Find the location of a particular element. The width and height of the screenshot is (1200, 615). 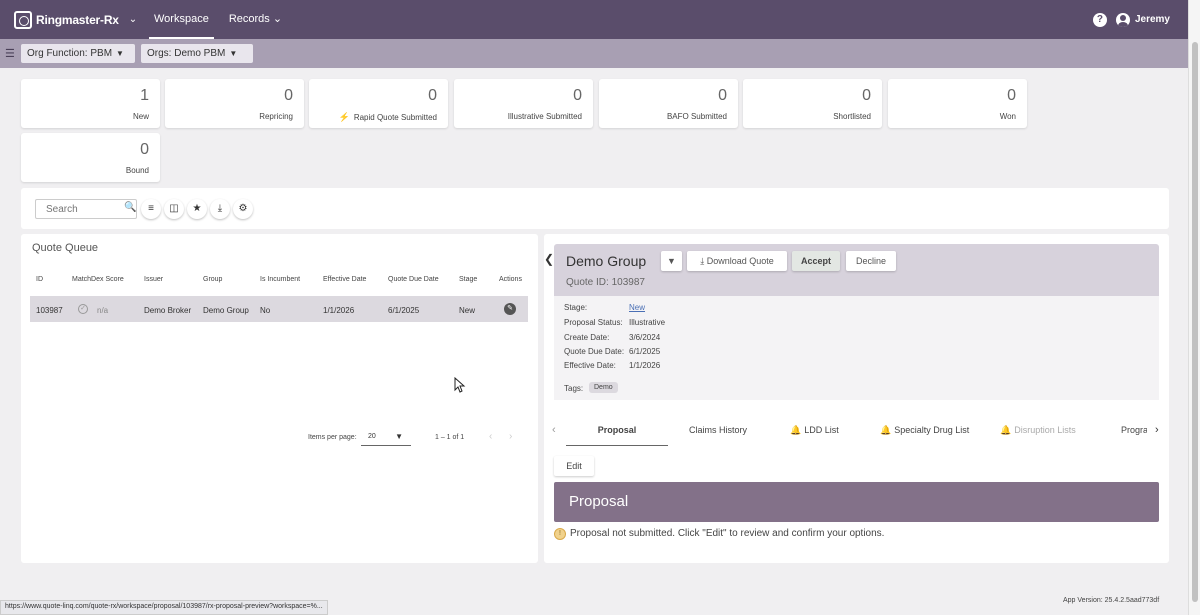

info-value: 6/1/2025 is located at coordinates (645, 351).